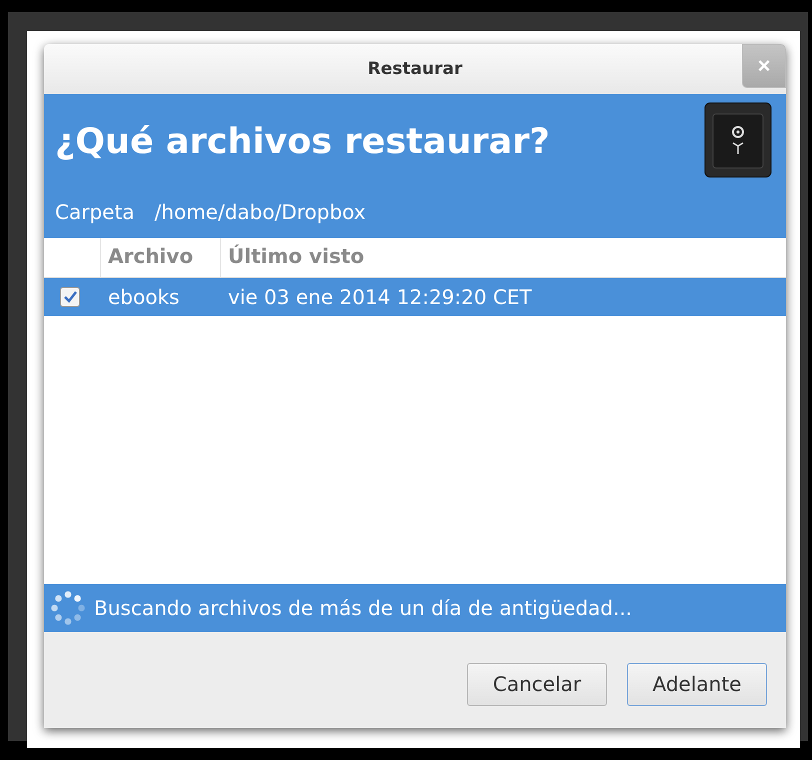 Image resolution: width=812 pixels, height=760 pixels. I want to click on safe-icon, so click(738, 140).